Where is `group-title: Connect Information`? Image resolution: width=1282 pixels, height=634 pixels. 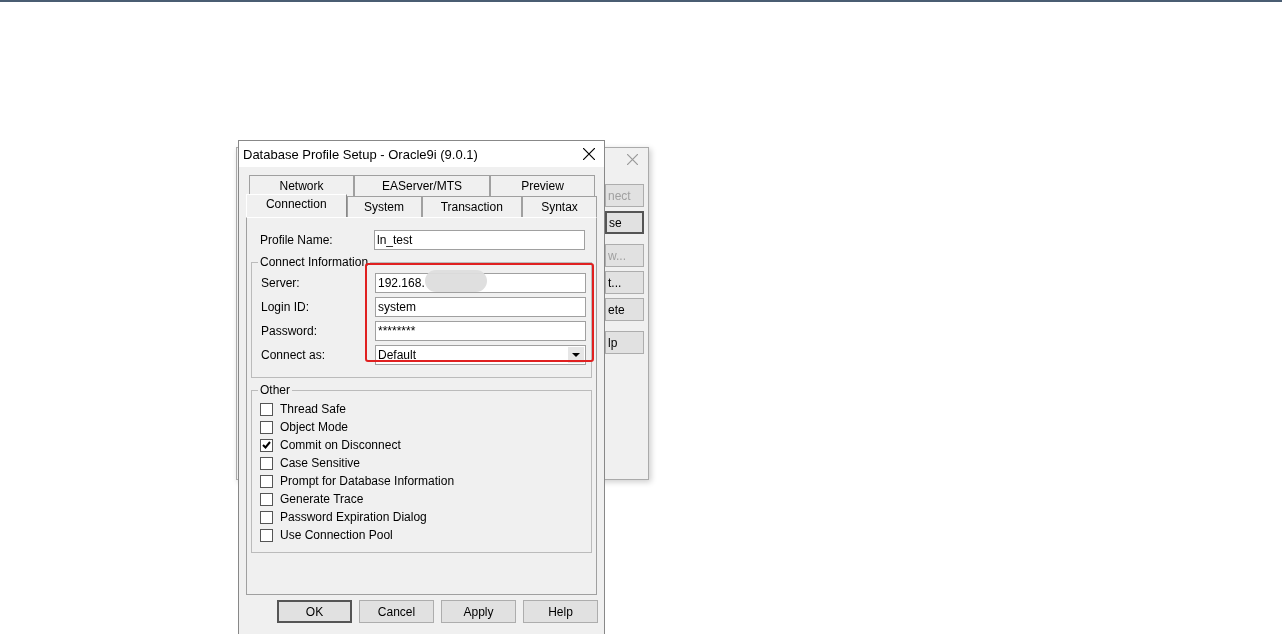 group-title: Connect Information is located at coordinates (314, 262).